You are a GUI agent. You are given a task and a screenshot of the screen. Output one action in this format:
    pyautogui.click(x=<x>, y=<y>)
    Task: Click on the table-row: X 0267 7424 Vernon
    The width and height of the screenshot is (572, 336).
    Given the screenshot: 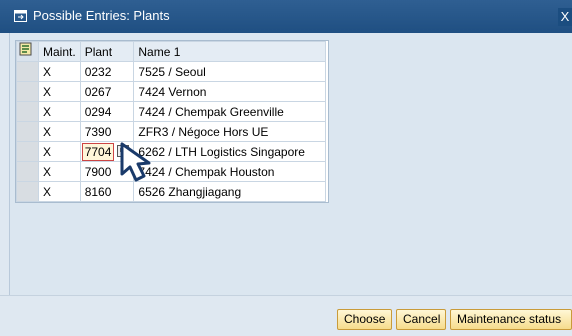 What is the action you would take?
    pyautogui.click(x=171, y=91)
    